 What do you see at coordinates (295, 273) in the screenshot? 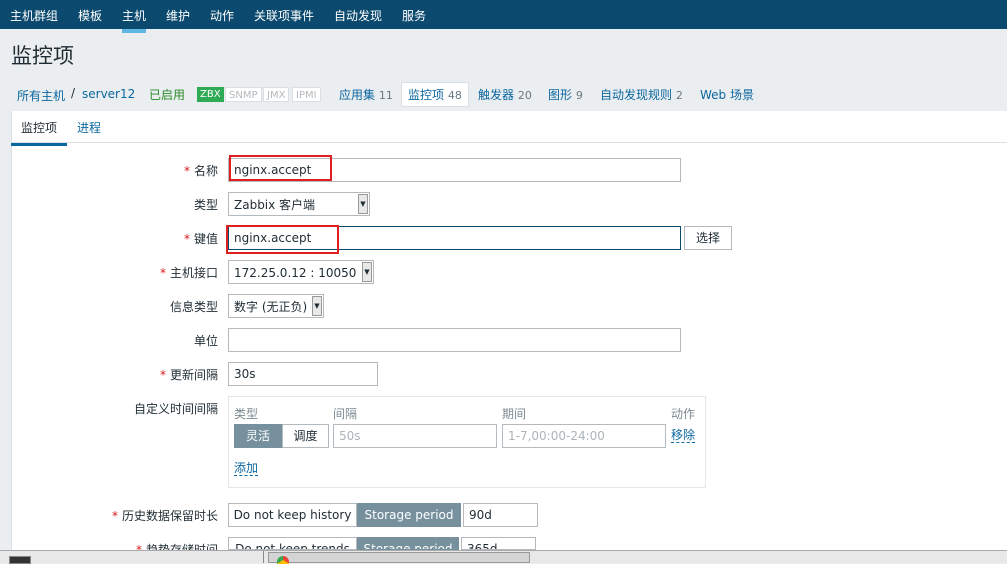
I see `interface-select-value: 172.25.0.12 : 10050` at bounding box center [295, 273].